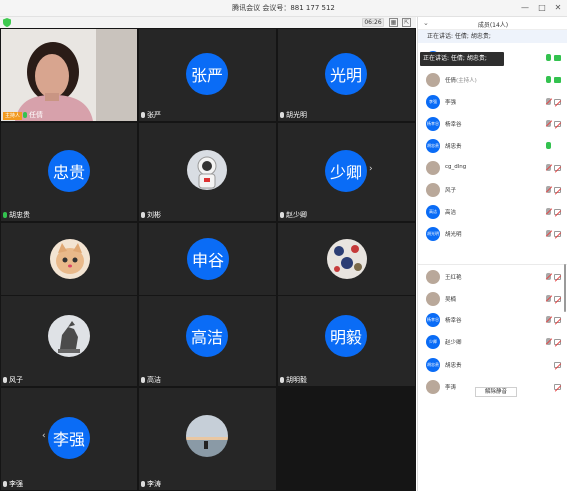 The image size is (567, 491). What do you see at coordinates (453, 146) in the screenshot?
I see `member-name: 胡忠贵` at bounding box center [453, 146].